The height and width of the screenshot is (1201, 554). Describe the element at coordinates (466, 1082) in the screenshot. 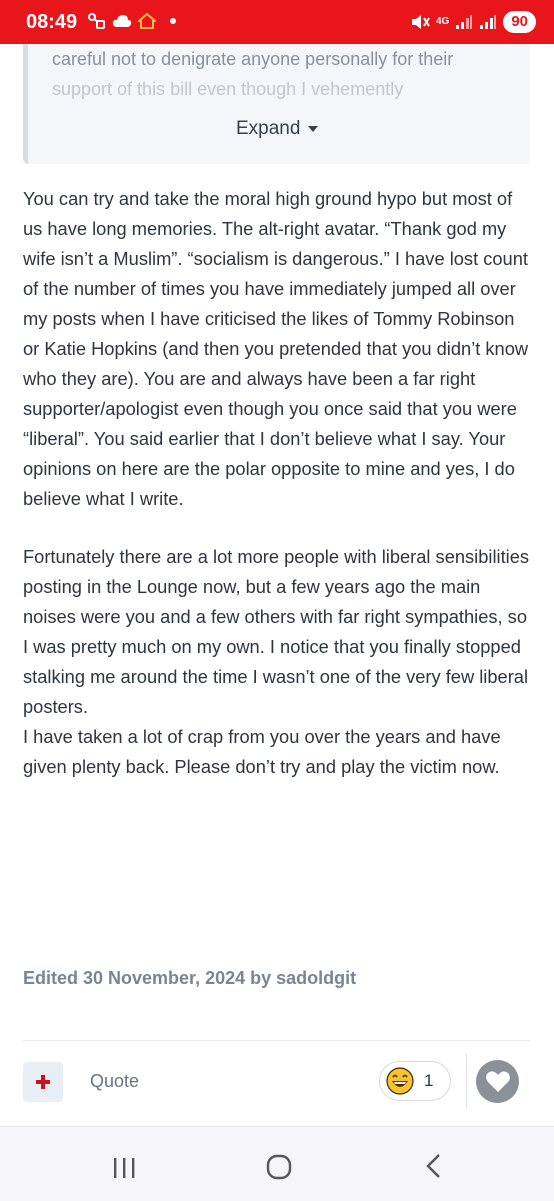

I see `separator` at that location.